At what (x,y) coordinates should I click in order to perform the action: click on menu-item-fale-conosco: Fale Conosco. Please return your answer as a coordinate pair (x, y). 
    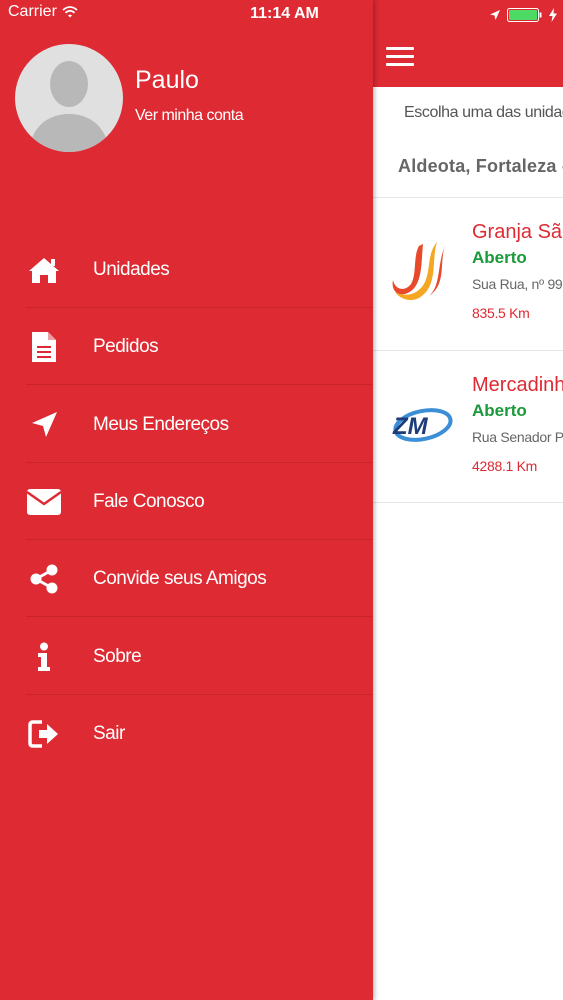
    Looking at the image, I should click on (186, 501).